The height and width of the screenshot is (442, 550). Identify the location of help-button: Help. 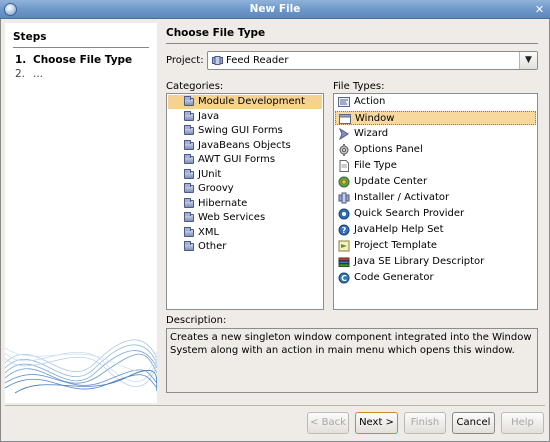
(522, 423).